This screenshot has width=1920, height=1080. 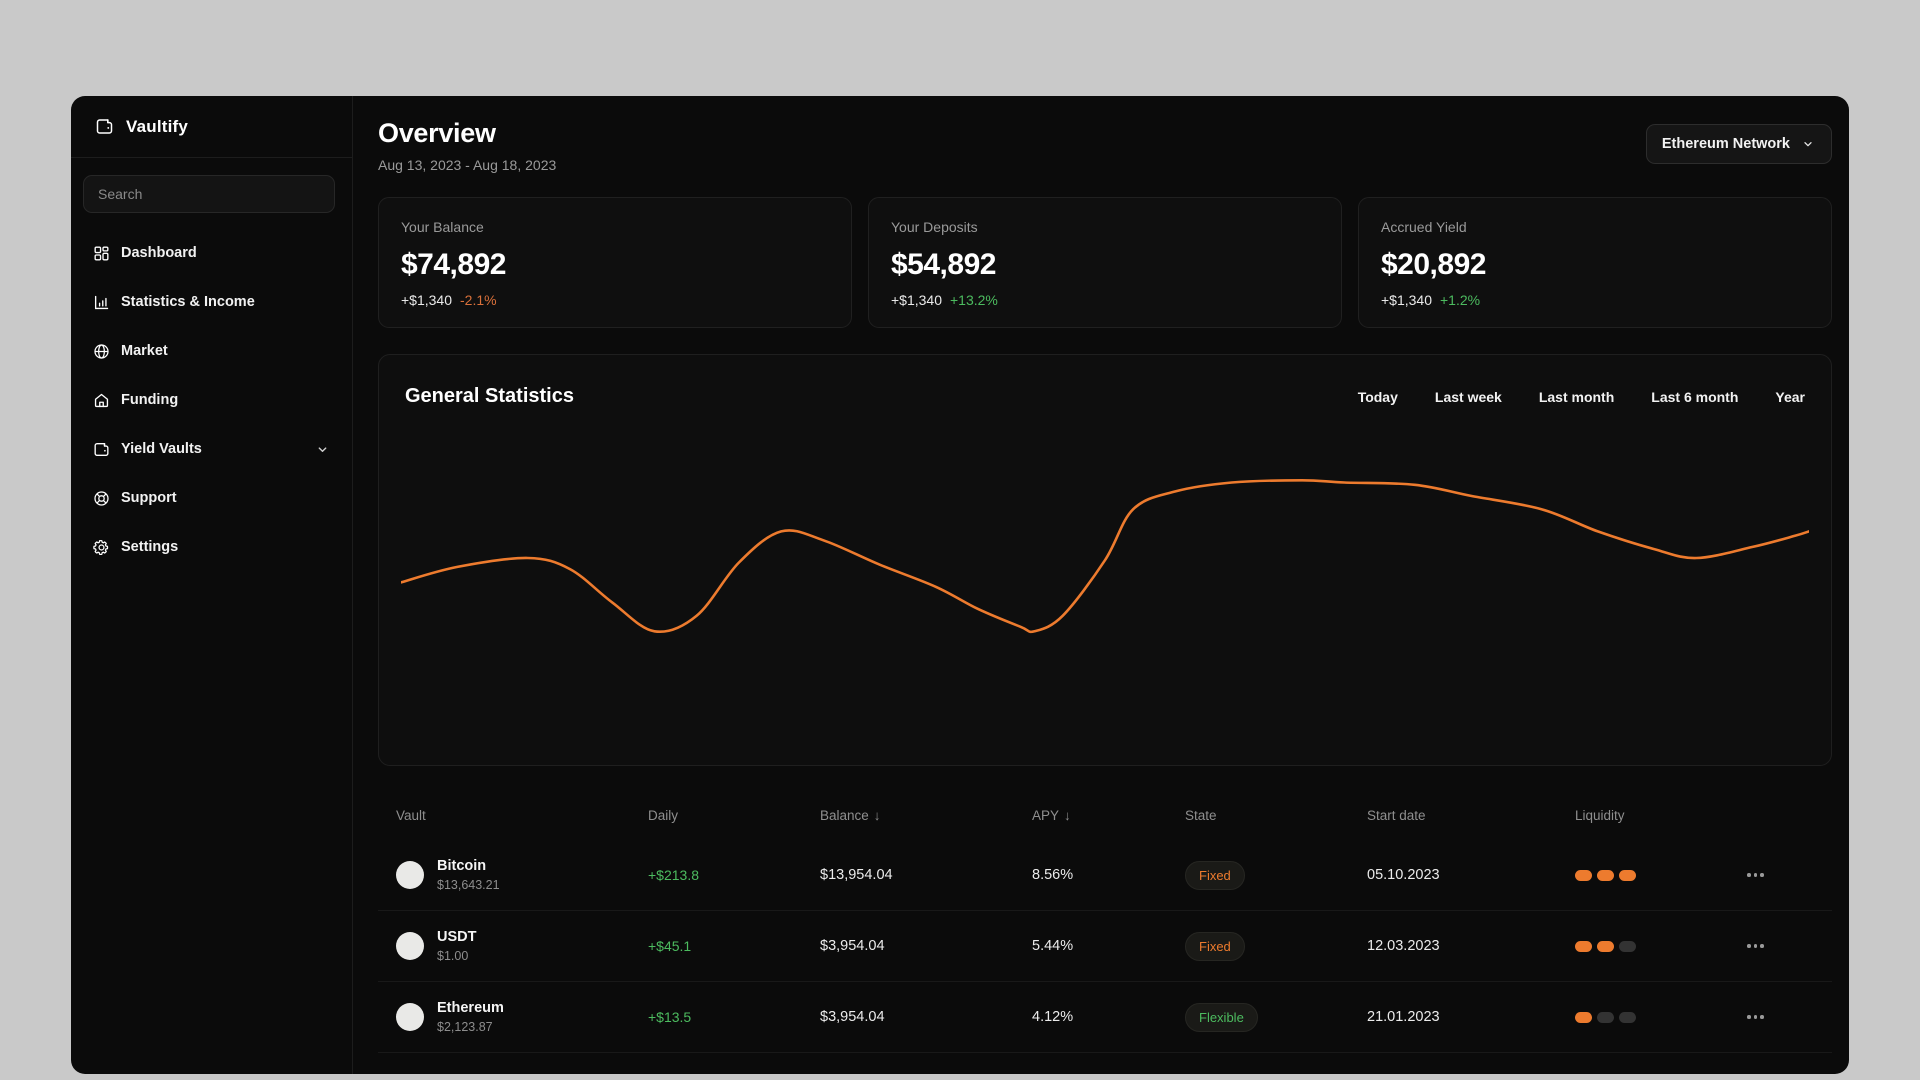 What do you see at coordinates (1694, 397) in the screenshot?
I see `time-filter-last-6-month: Last 6 month` at bounding box center [1694, 397].